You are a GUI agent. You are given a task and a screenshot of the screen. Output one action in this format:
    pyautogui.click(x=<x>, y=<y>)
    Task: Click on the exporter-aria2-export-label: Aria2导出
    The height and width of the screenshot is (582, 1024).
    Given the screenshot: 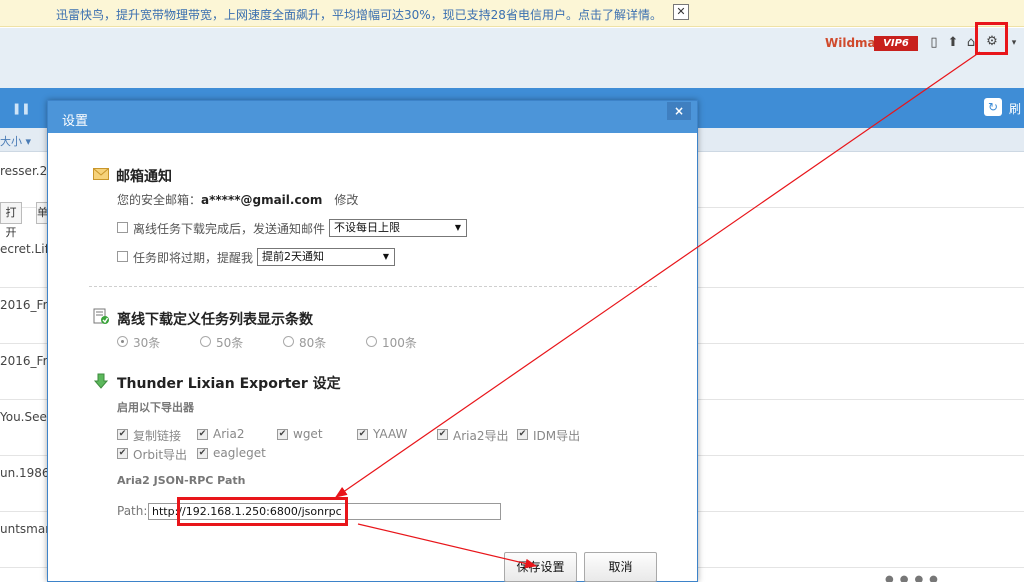 What is the action you would take?
    pyautogui.click(x=481, y=436)
    